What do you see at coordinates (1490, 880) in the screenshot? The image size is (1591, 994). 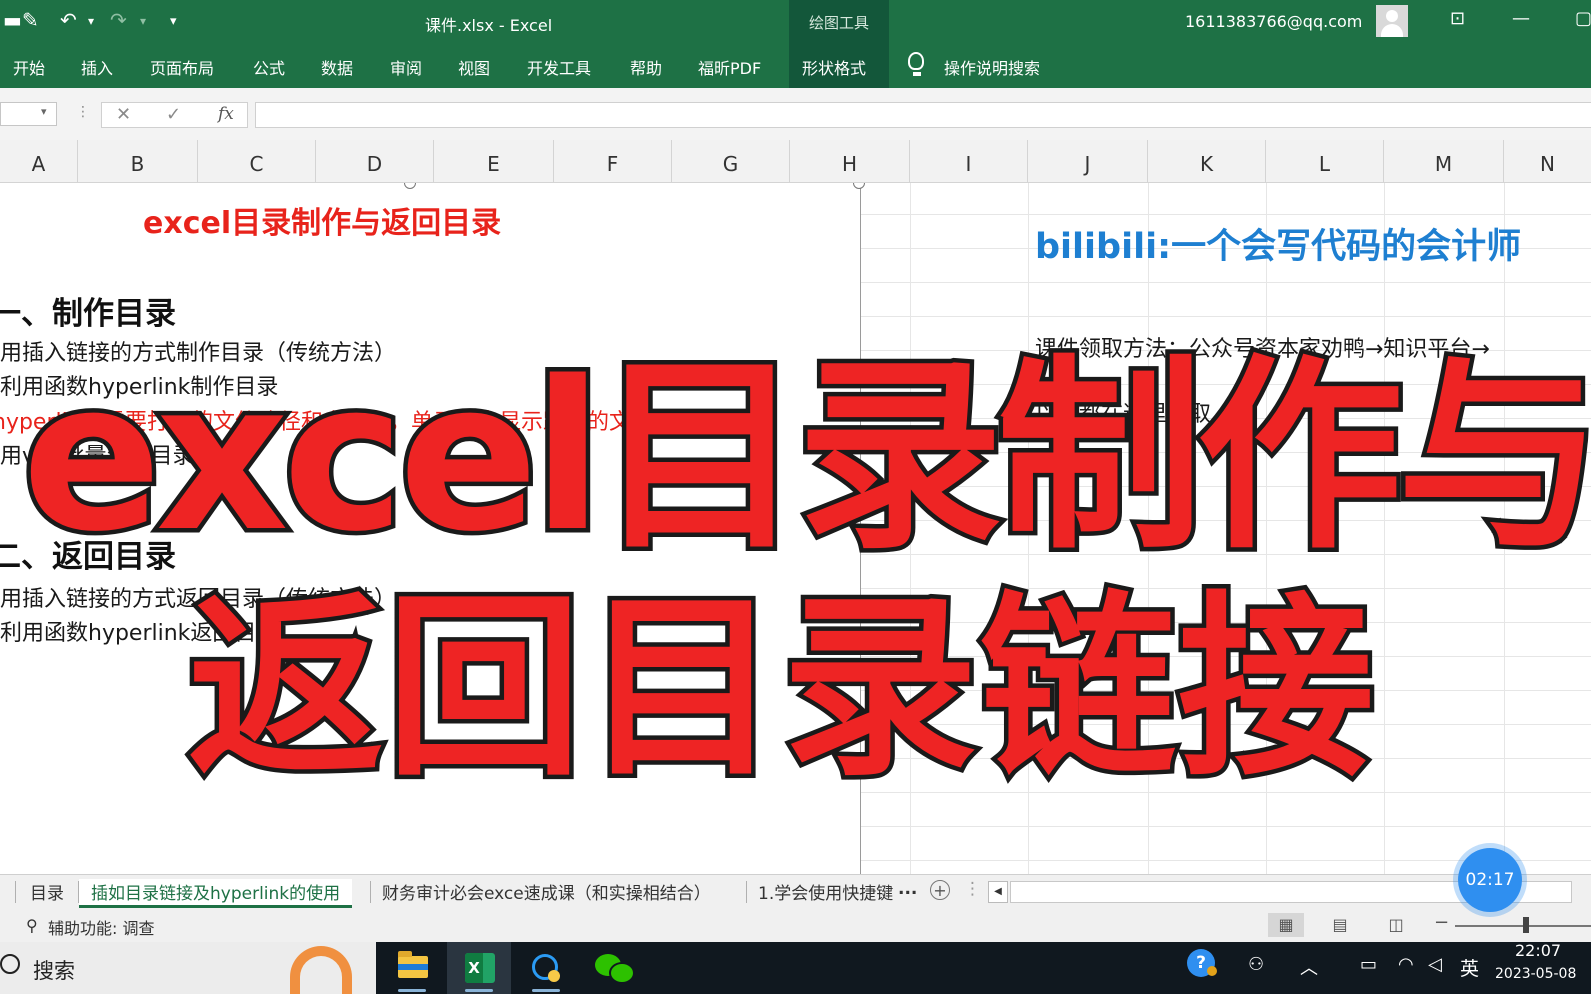 I see `recording-timer: 02:17` at bounding box center [1490, 880].